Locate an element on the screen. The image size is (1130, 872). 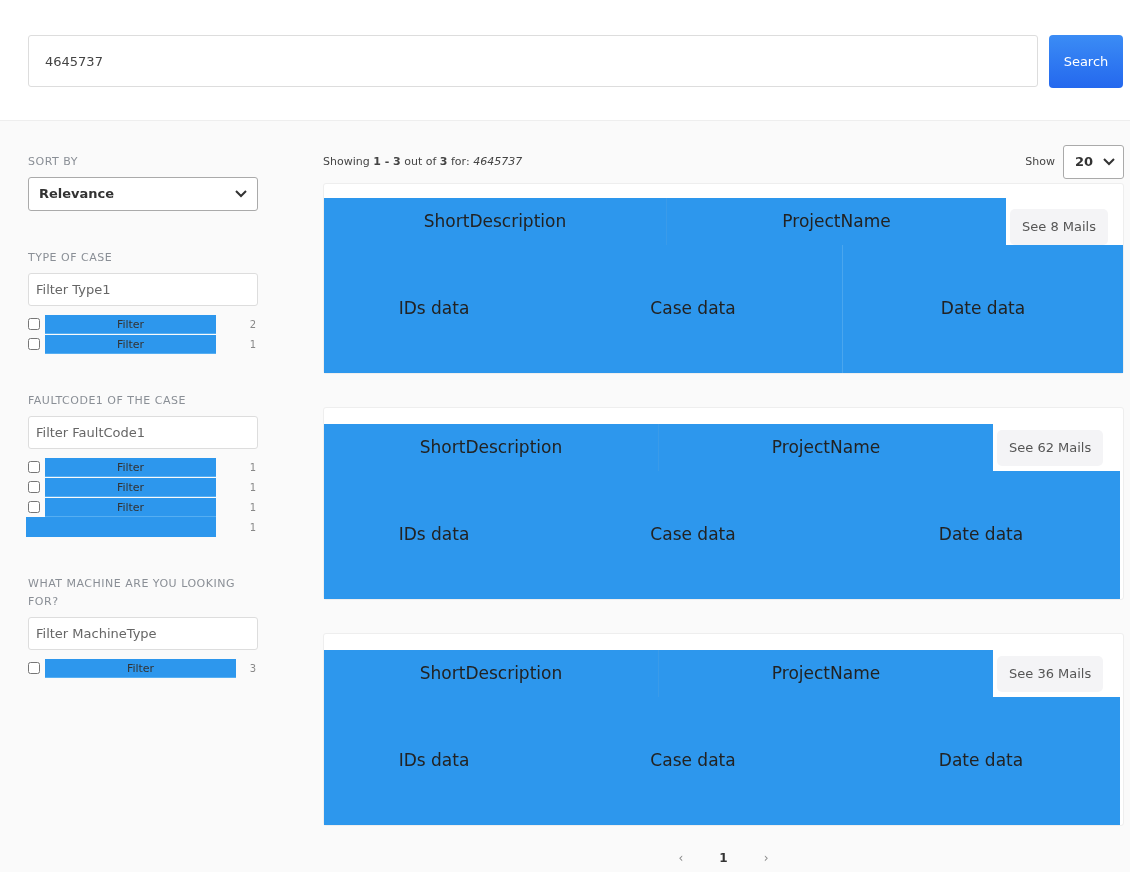
search-field: 4645737 is located at coordinates (533, 61).